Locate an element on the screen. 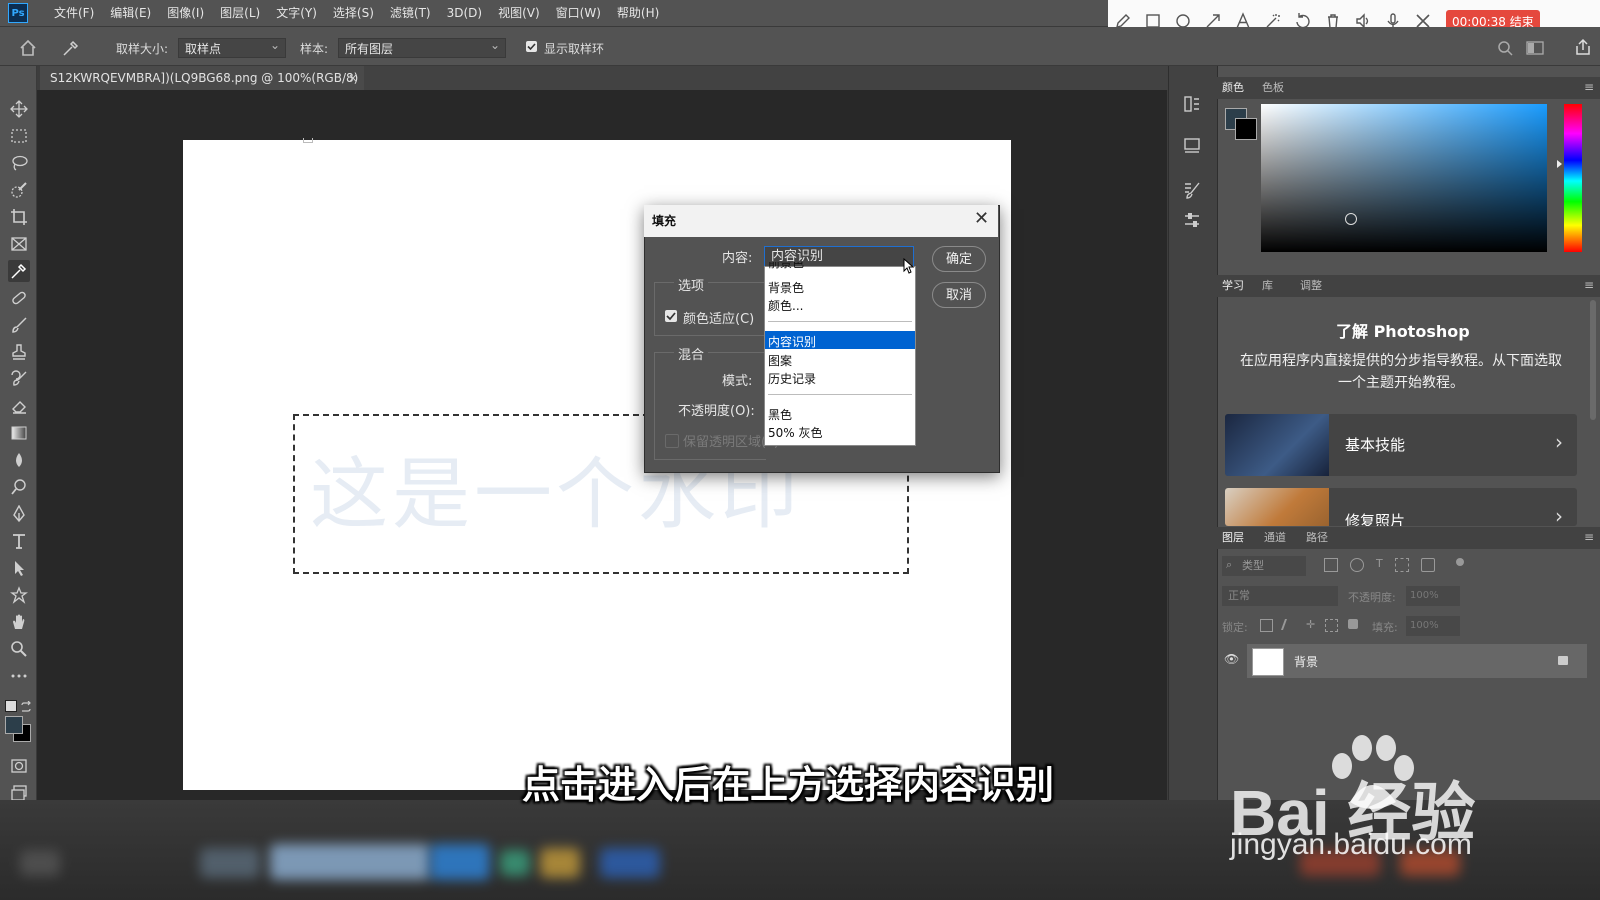  menu-select: 选择(S) is located at coordinates (353, 13).